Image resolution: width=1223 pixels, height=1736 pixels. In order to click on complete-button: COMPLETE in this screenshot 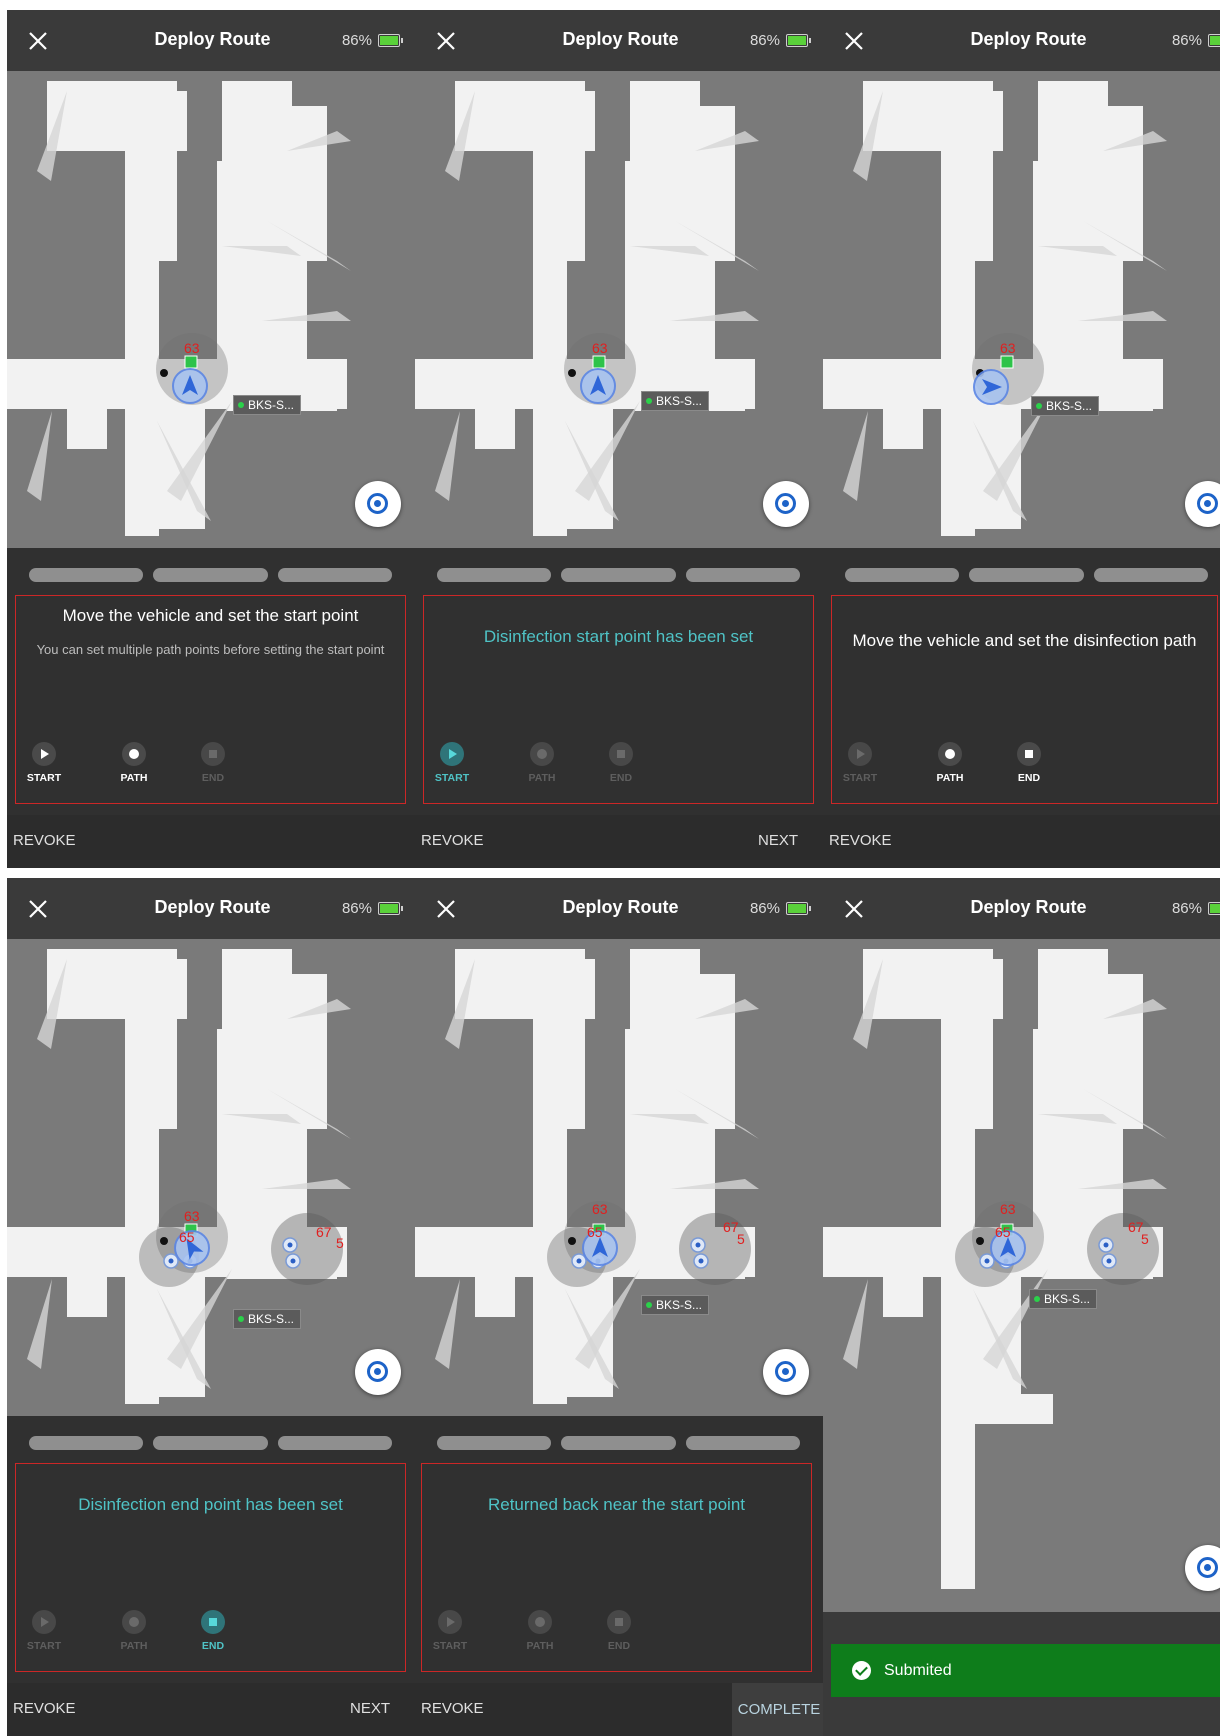, I will do `click(779, 1709)`.